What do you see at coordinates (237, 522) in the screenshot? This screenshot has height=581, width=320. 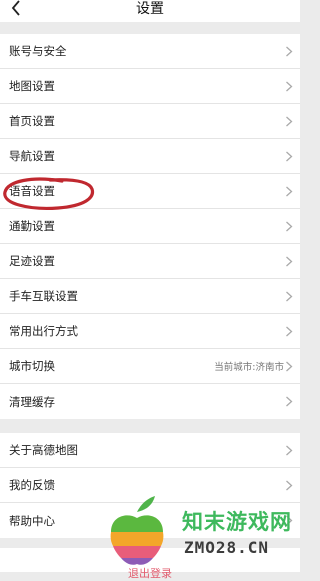 I see `watermark-name: 知末游戏网` at bounding box center [237, 522].